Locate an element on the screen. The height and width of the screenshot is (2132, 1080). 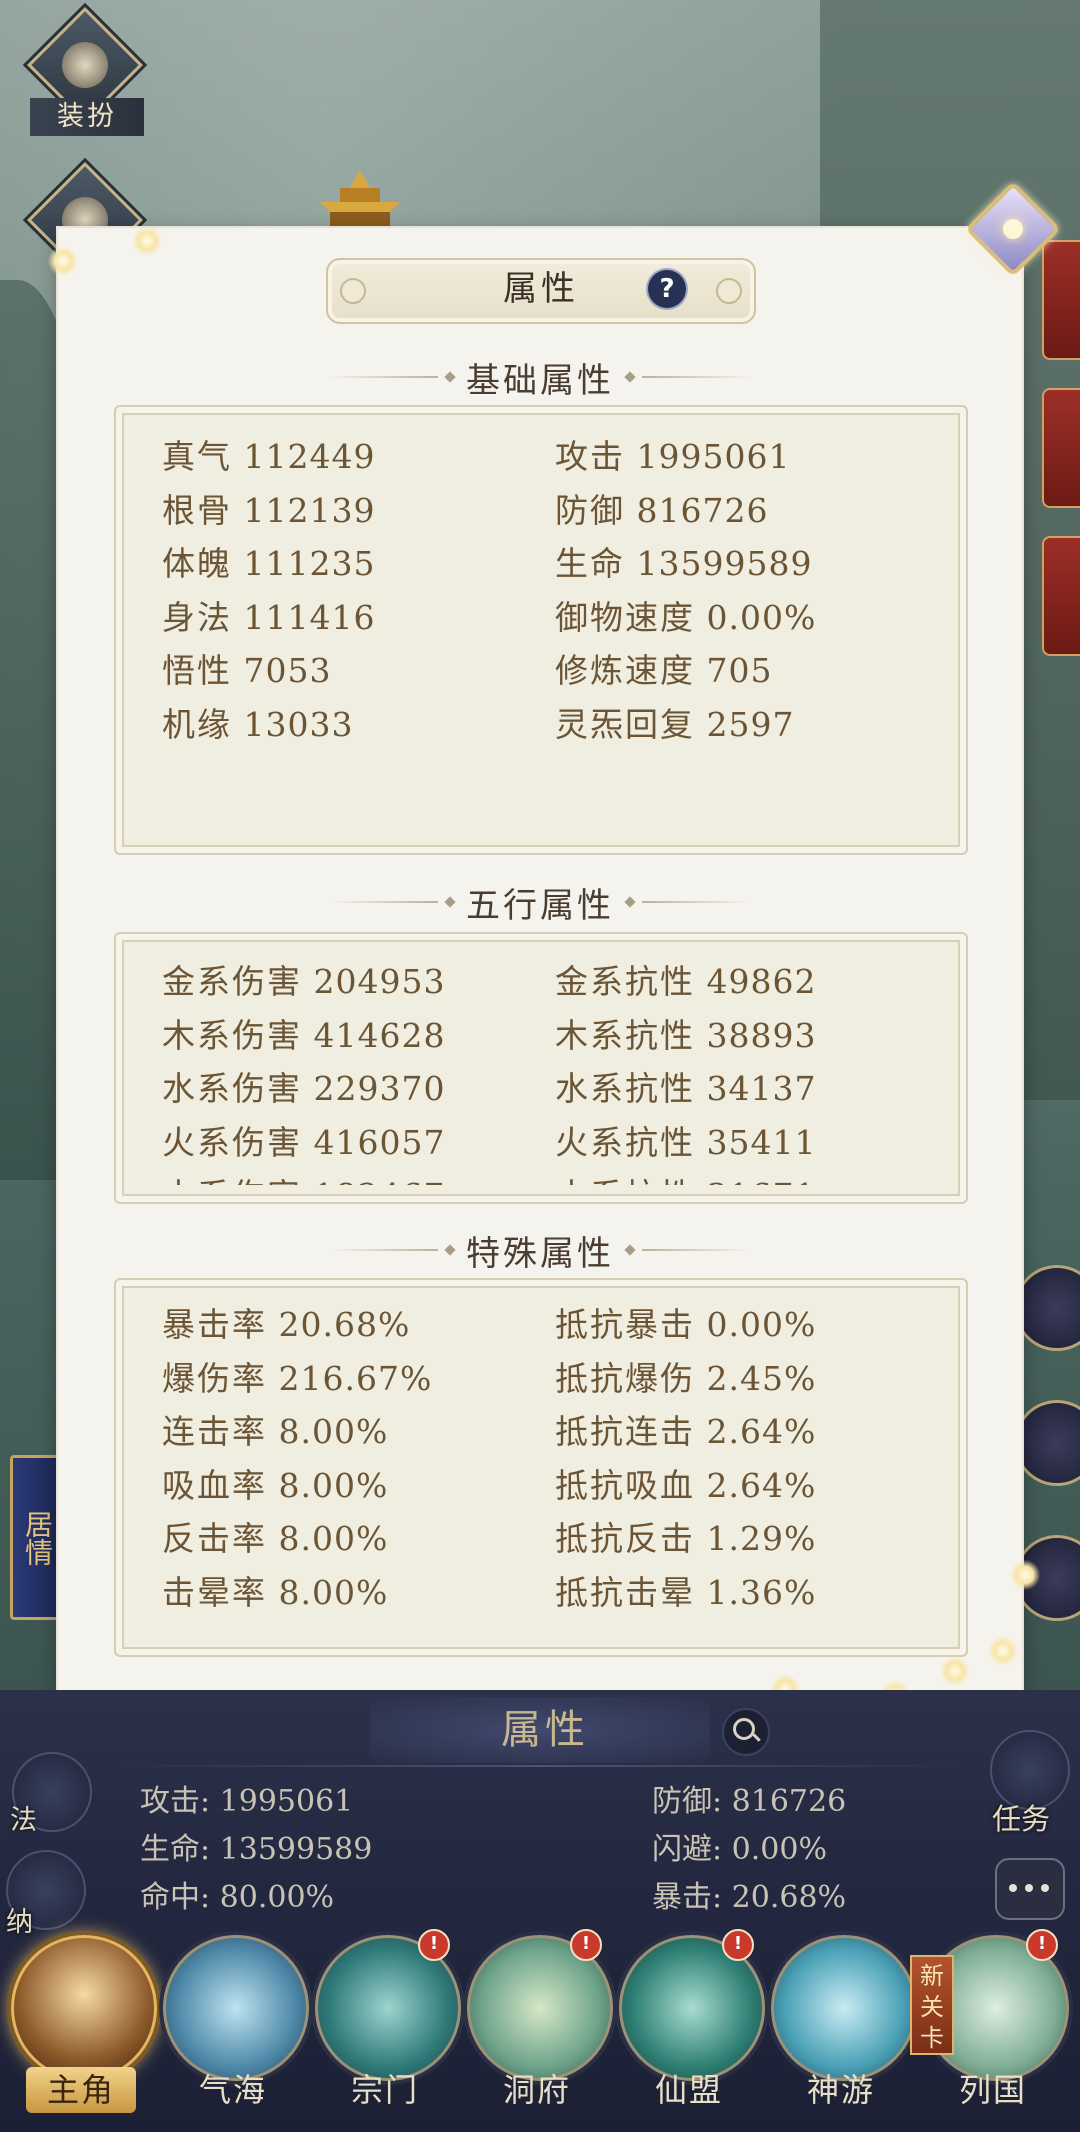
attribute-name: 机缘 is located at coordinates (197, 724).